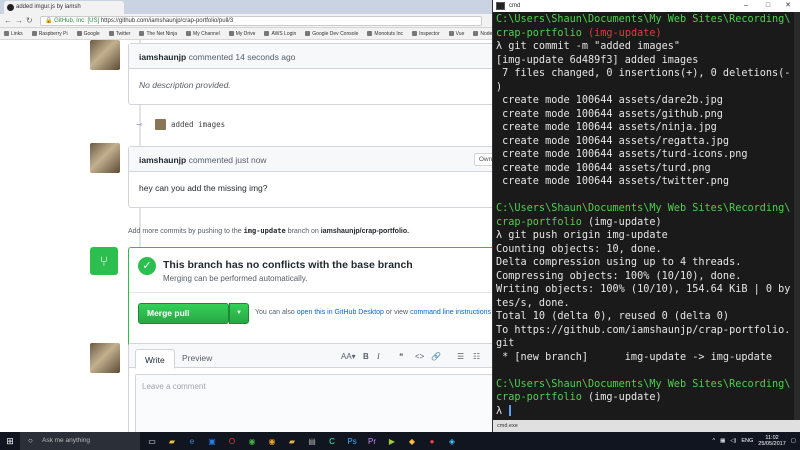 The image size is (800, 450). I want to click on tab-title: added imgur.js by iamsh, so click(48, 7).